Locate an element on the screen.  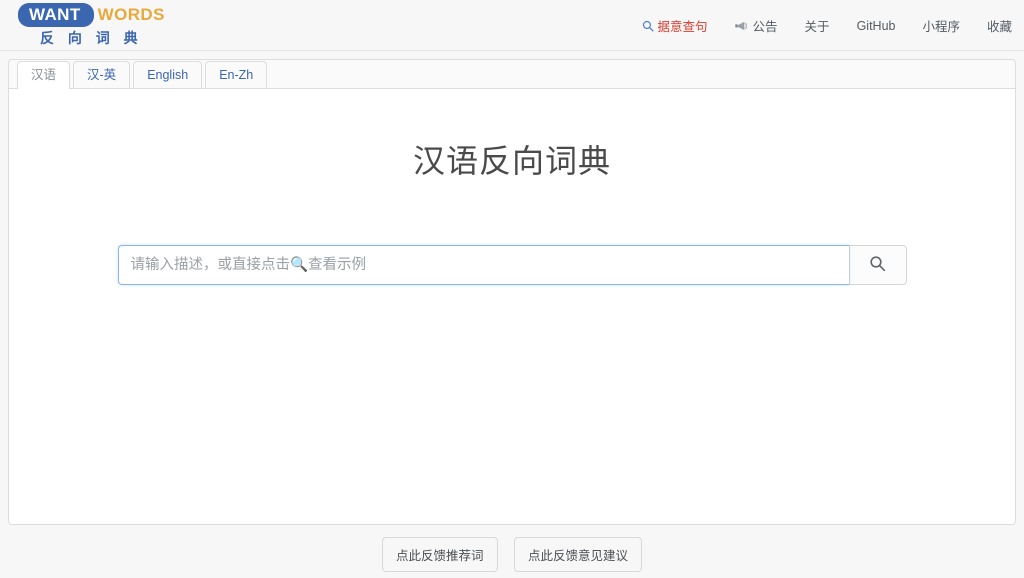
tab-hanyu: 汉语 is located at coordinates (44, 75).